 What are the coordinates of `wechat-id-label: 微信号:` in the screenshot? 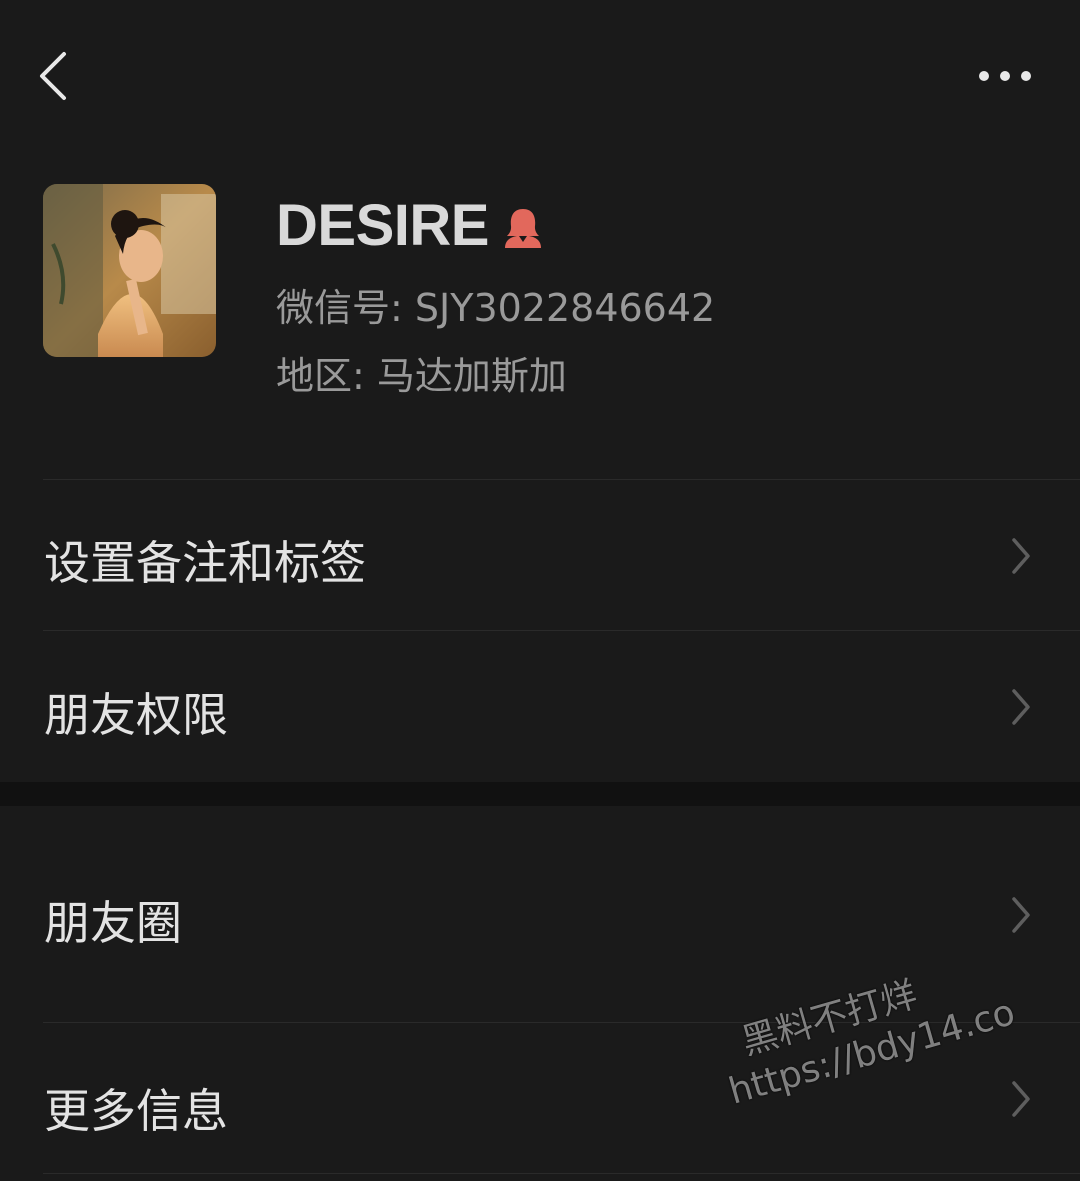 It's located at (339, 308).